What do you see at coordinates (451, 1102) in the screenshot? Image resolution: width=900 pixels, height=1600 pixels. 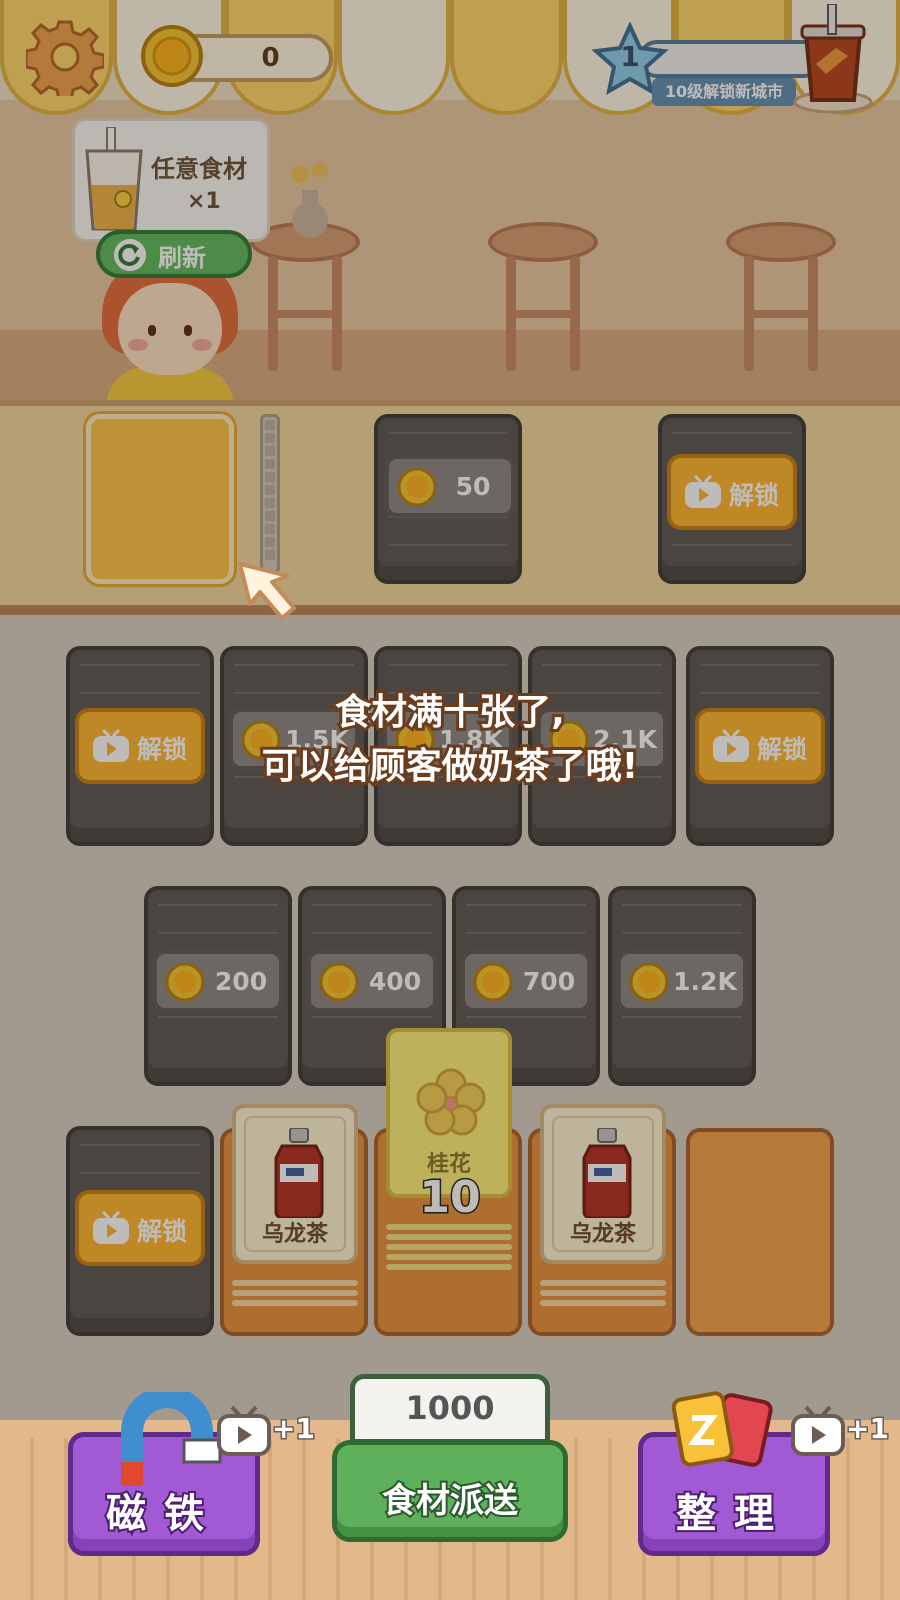 I see `osmanthus-flower-icon` at bounding box center [451, 1102].